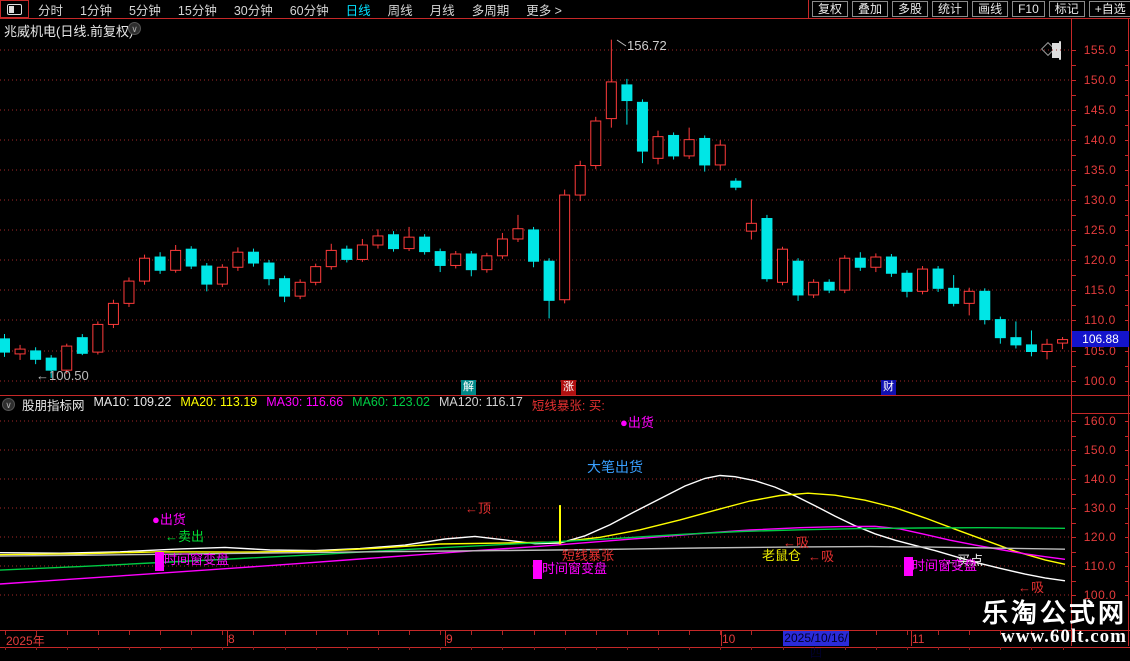 This screenshot has height=661, width=1130. Describe the element at coordinates (1028, 9) in the screenshot. I see `tool-button-F10: F10` at that location.